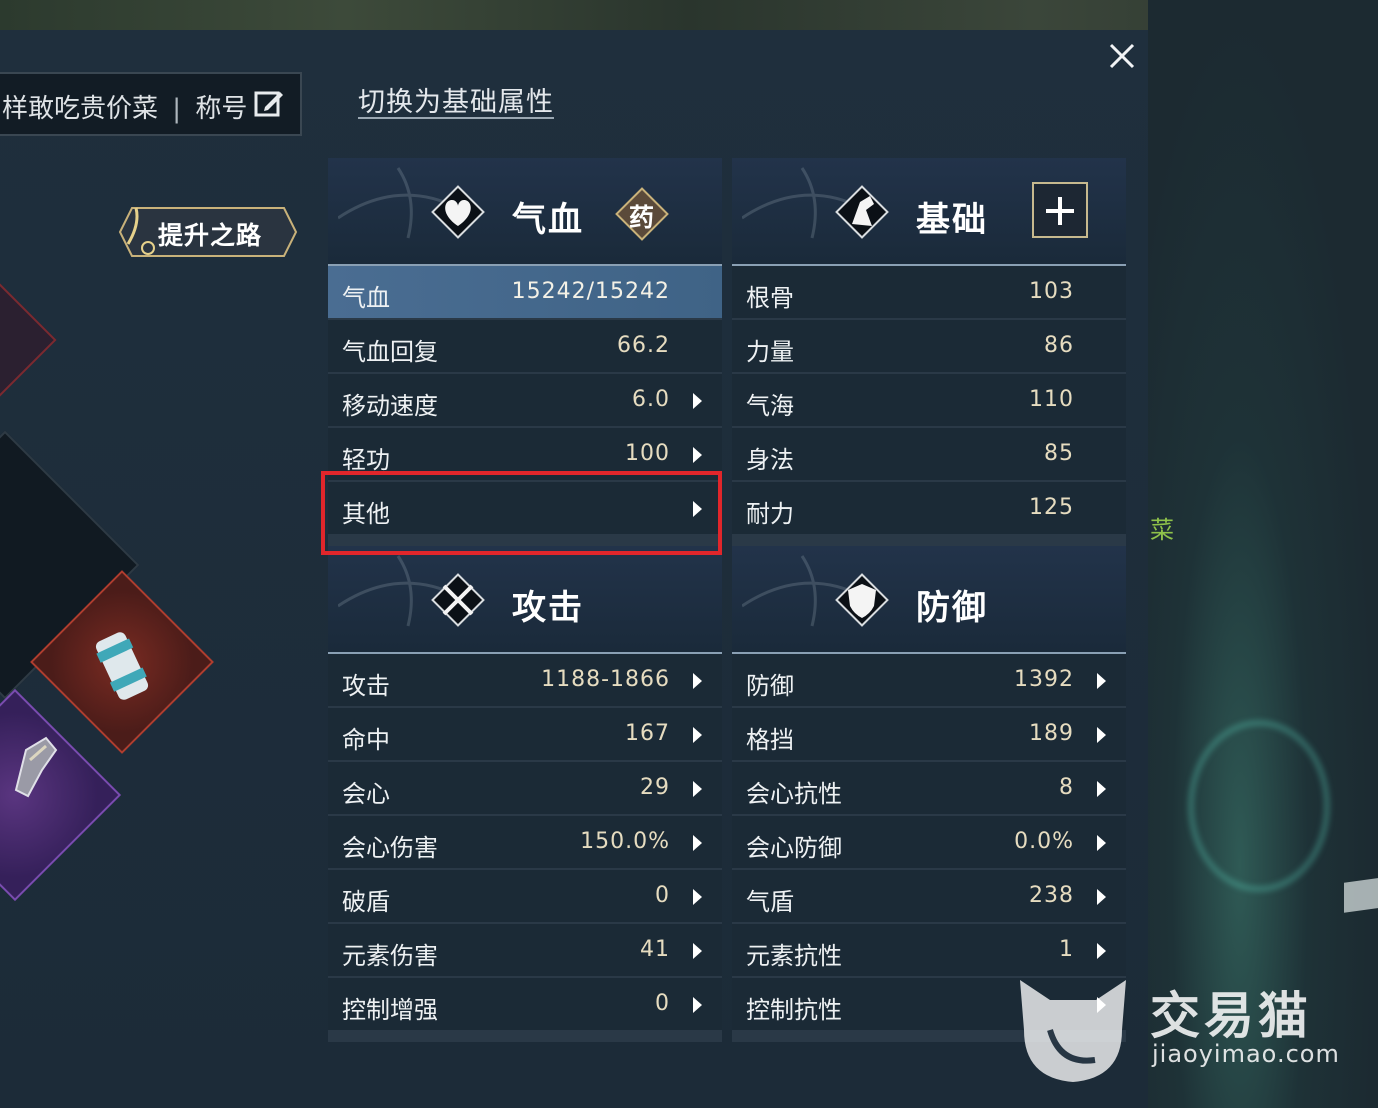 Image resolution: width=1378 pixels, height=1108 pixels. What do you see at coordinates (221, 109) in the screenshot?
I see `title-label: 称号` at bounding box center [221, 109].